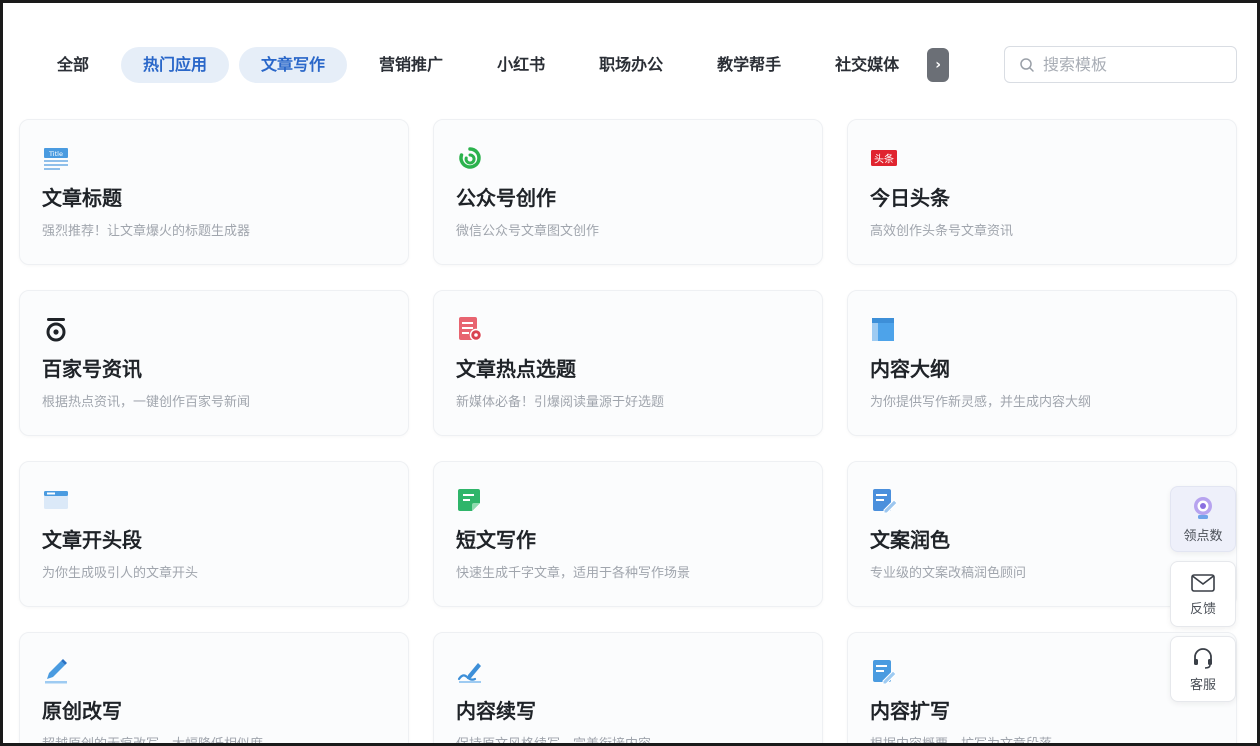 Image resolution: width=1260 pixels, height=746 pixels. What do you see at coordinates (153, 741) in the screenshot?
I see `card-description: 超越原创的无痕改写，大幅降低相似度` at bounding box center [153, 741].